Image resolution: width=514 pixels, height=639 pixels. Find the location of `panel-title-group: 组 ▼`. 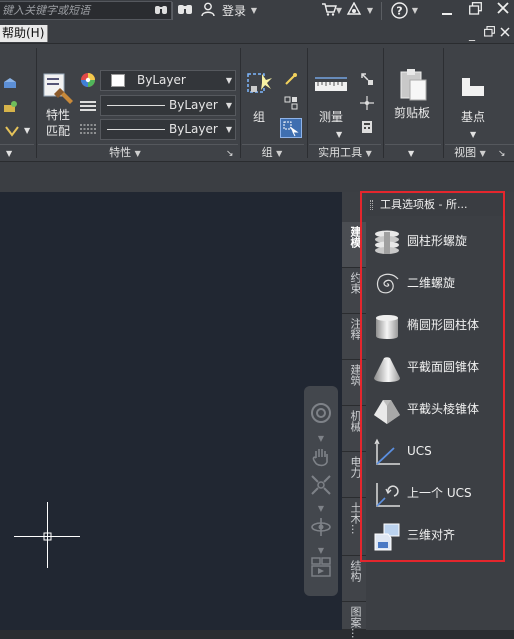

panel-title-group: 组 ▼ is located at coordinates (272, 153).